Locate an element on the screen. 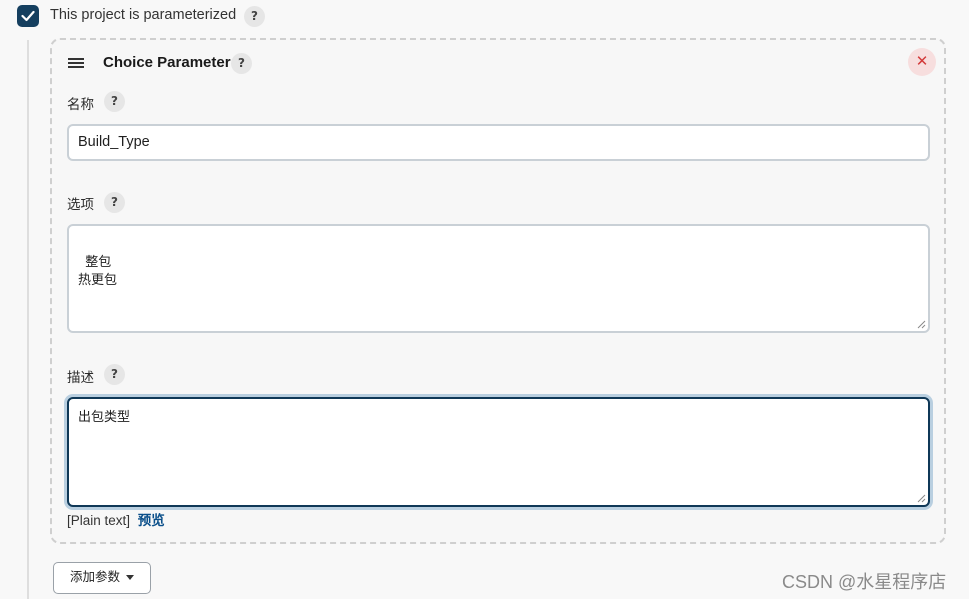  choices-text: 整包 热更包 is located at coordinates (98, 270).